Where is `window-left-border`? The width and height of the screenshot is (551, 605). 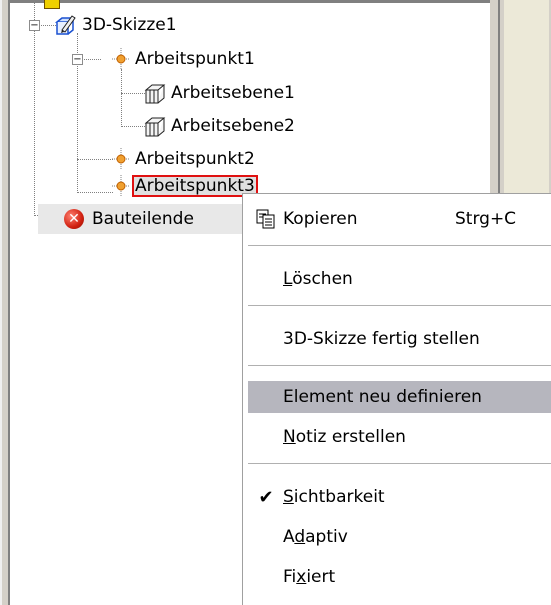
window-left-border is located at coordinates (5, 302).